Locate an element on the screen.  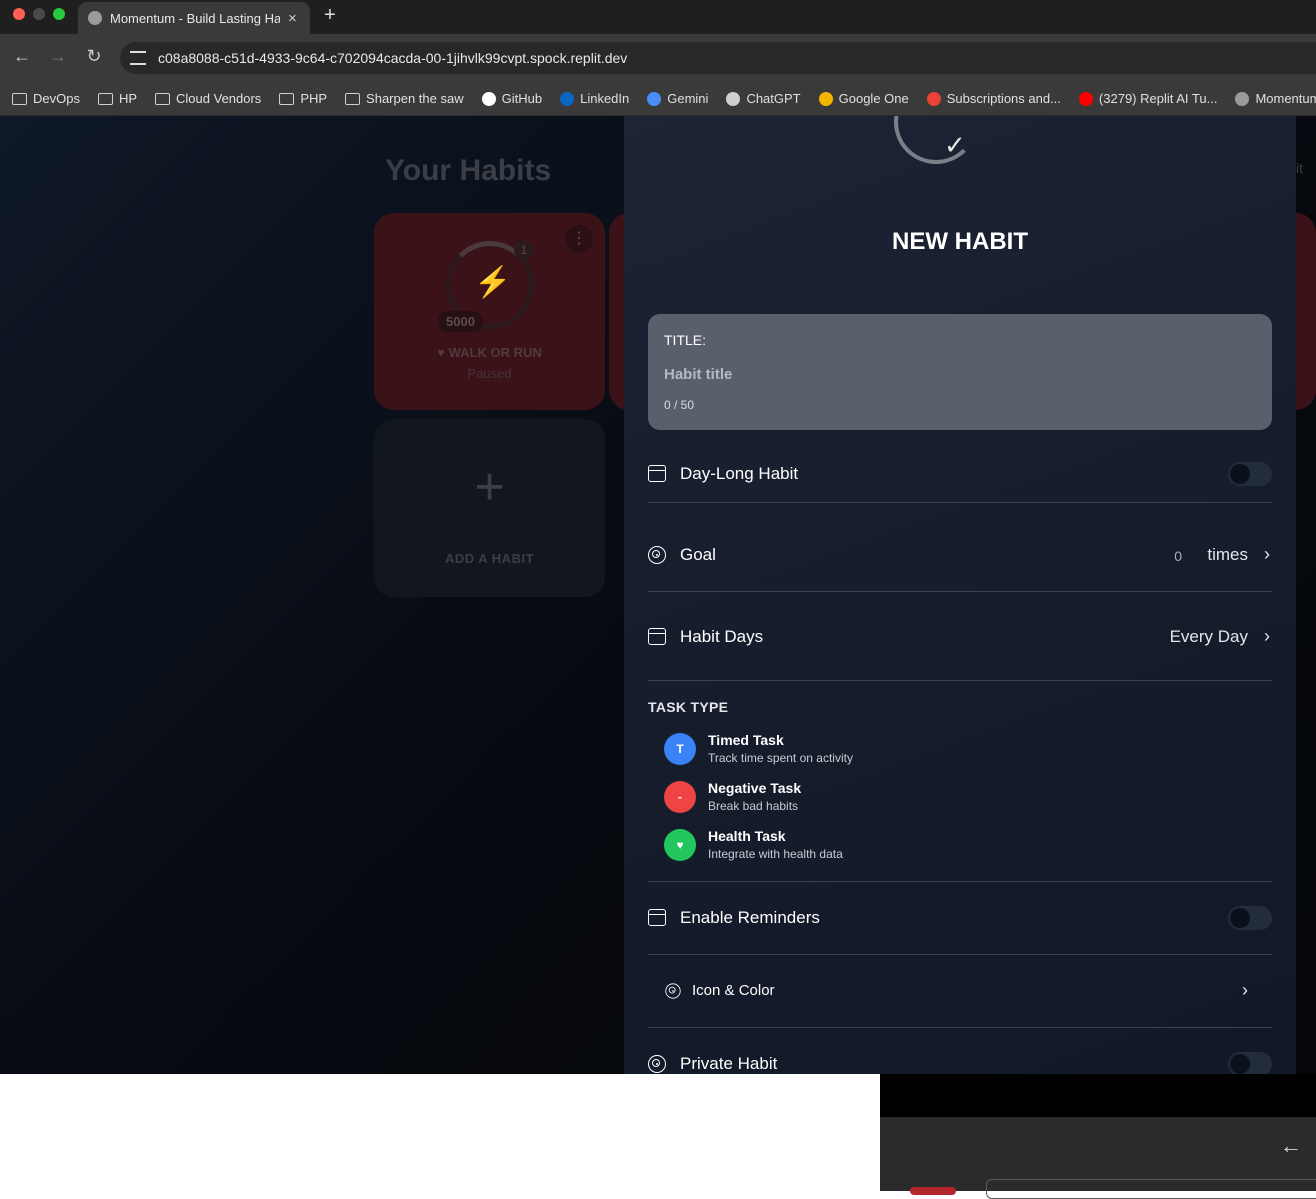
secondary-window-element is located at coordinates (933, 1191).